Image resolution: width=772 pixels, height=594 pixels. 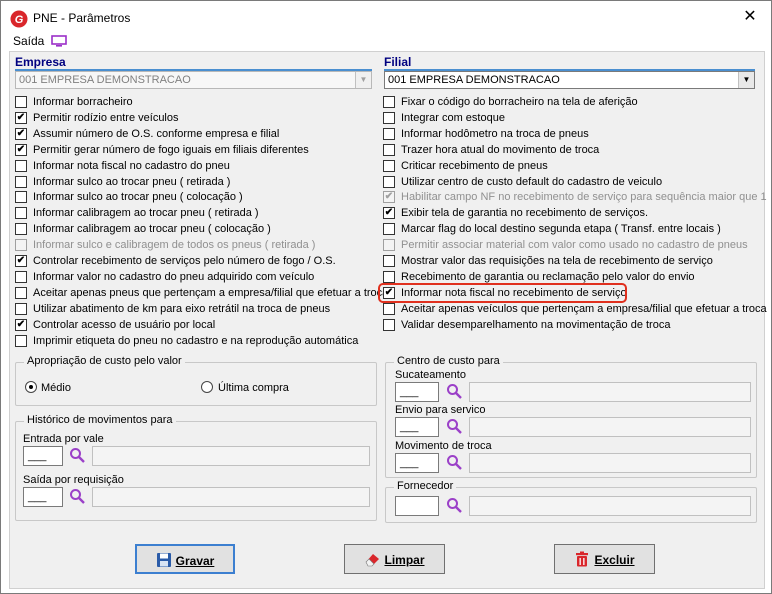 I want to click on menu-bar: Saída, so click(x=40, y=42).